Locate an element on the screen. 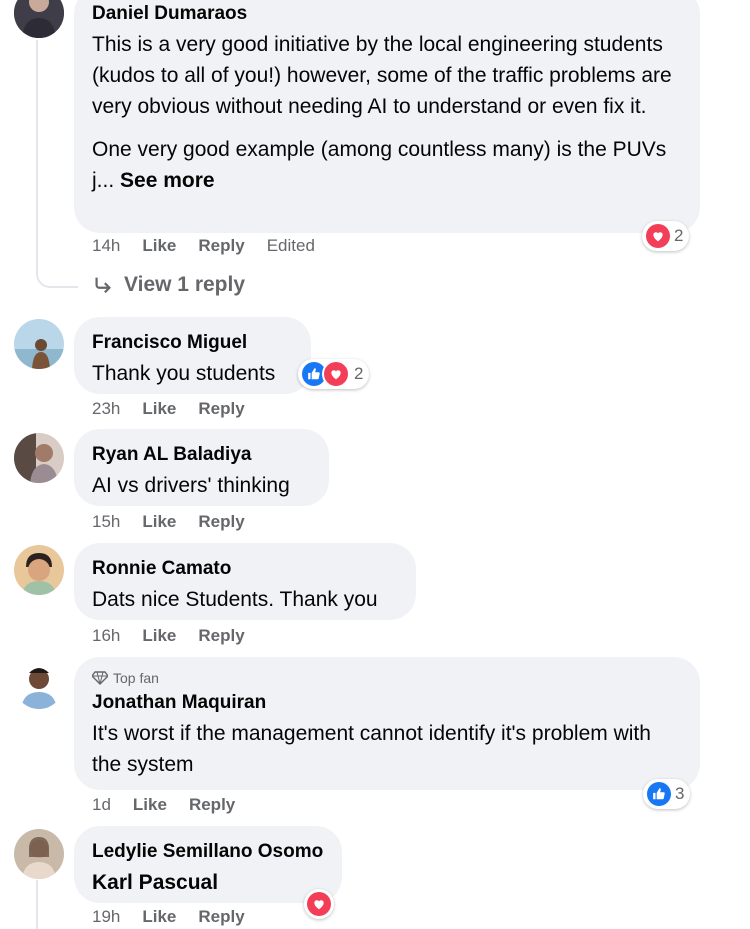  reaction-count: 3 is located at coordinates (680, 793).